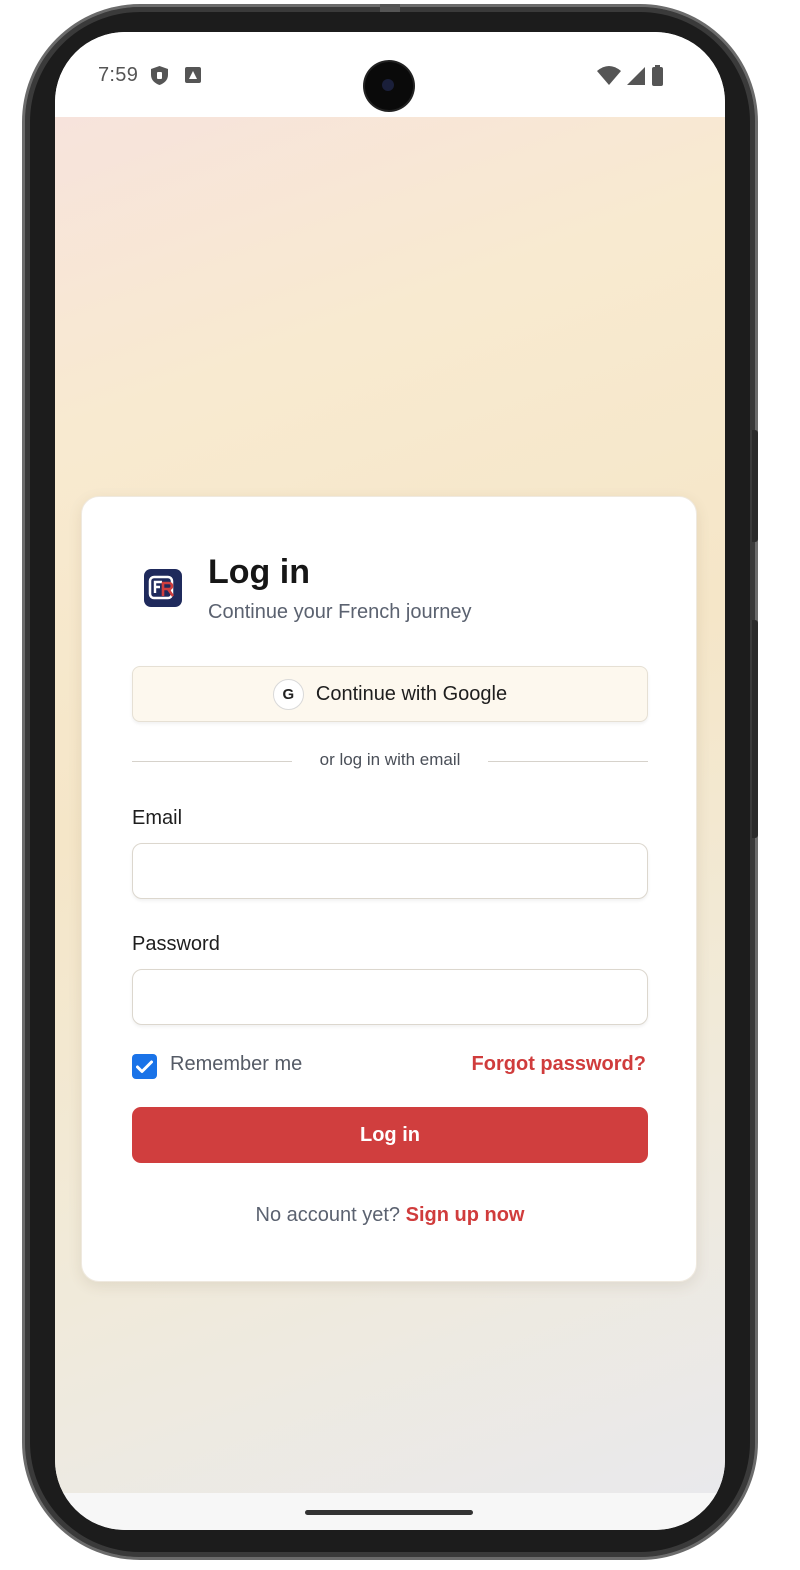  Describe the element at coordinates (636, 76) in the screenshot. I see `cell-signal-icon` at that location.